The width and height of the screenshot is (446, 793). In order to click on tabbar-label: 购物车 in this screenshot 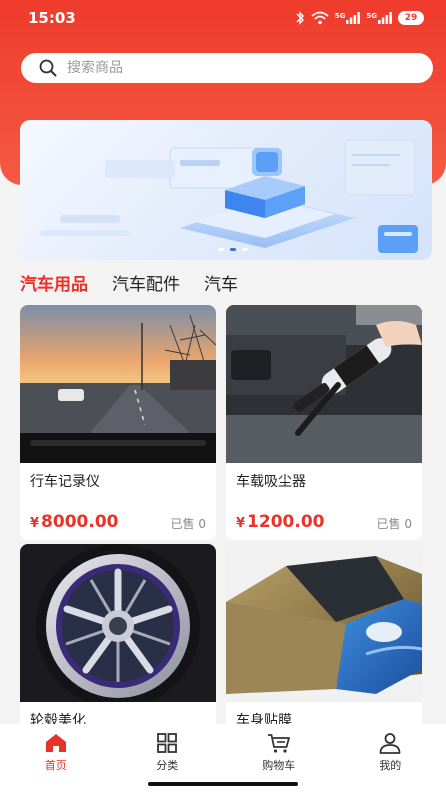, I will do `click(279, 765)`.